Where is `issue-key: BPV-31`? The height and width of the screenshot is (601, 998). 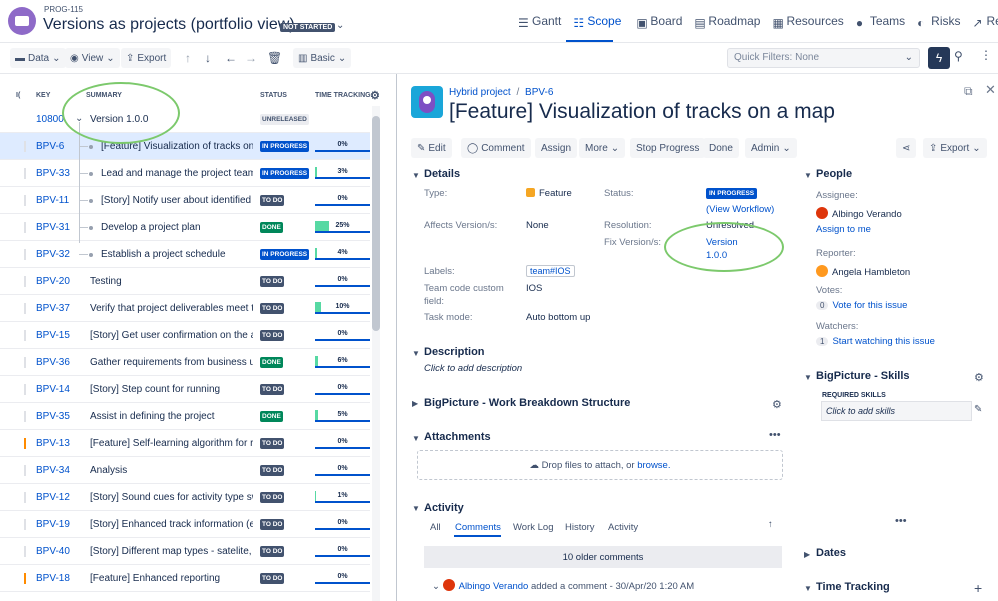
issue-key: BPV-31 is located at coordinates (53, 227).